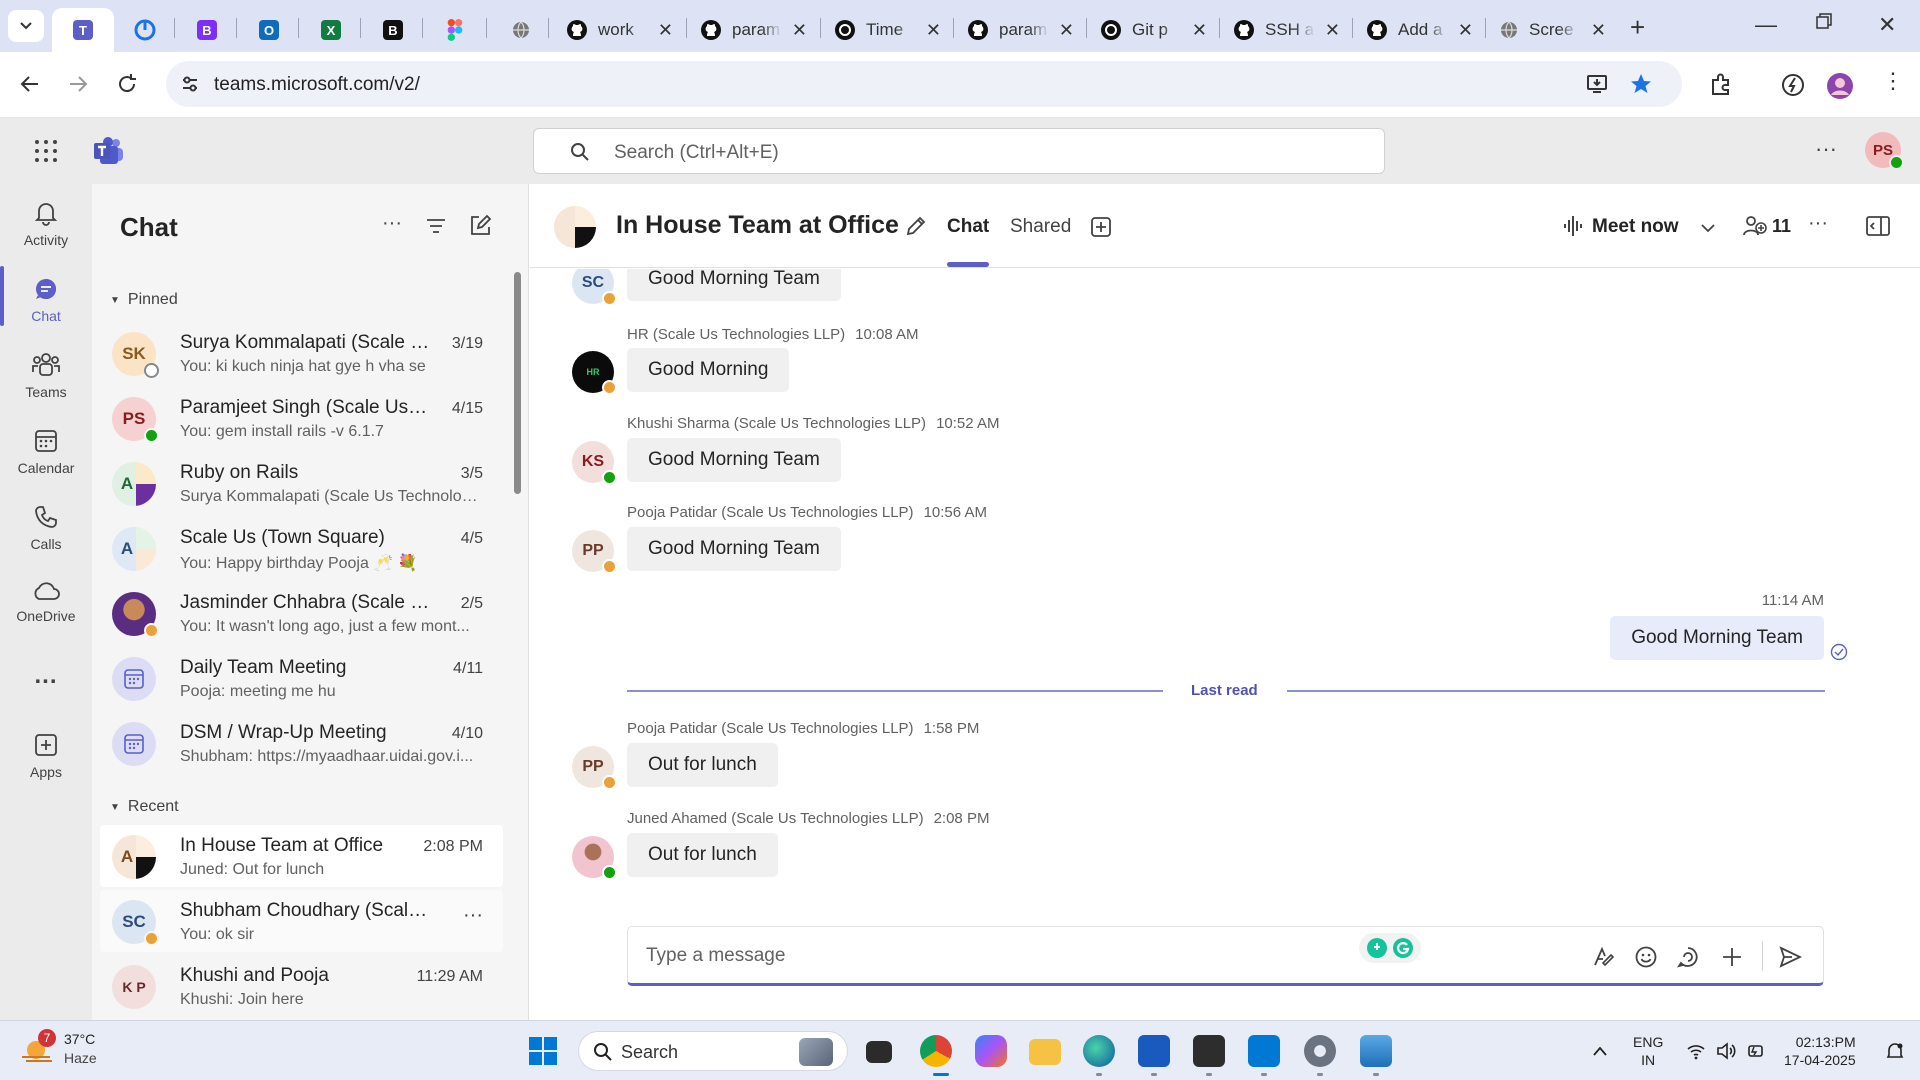 Image resolution: width=1920 pixels, height=1080 pixels. What do you see at coordinates (1826, 149) in the screenshot?
I see `settings-more-button: ···` at bounding box center [1826, 149].